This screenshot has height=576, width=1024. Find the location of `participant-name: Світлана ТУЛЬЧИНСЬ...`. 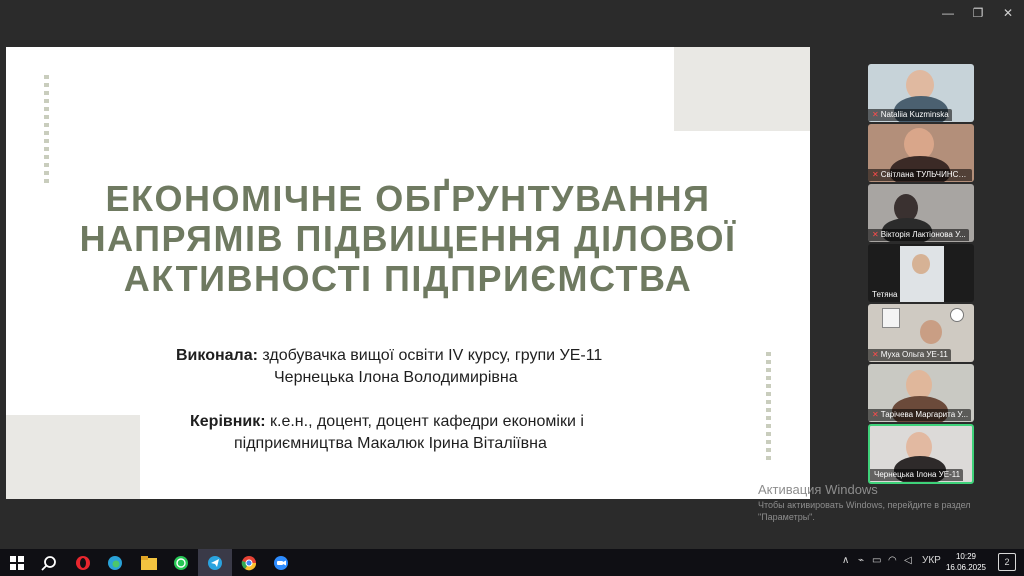

participant-name: Світлана ТУЛЬЧИНСЬ... is located at coordinates (925, 174).